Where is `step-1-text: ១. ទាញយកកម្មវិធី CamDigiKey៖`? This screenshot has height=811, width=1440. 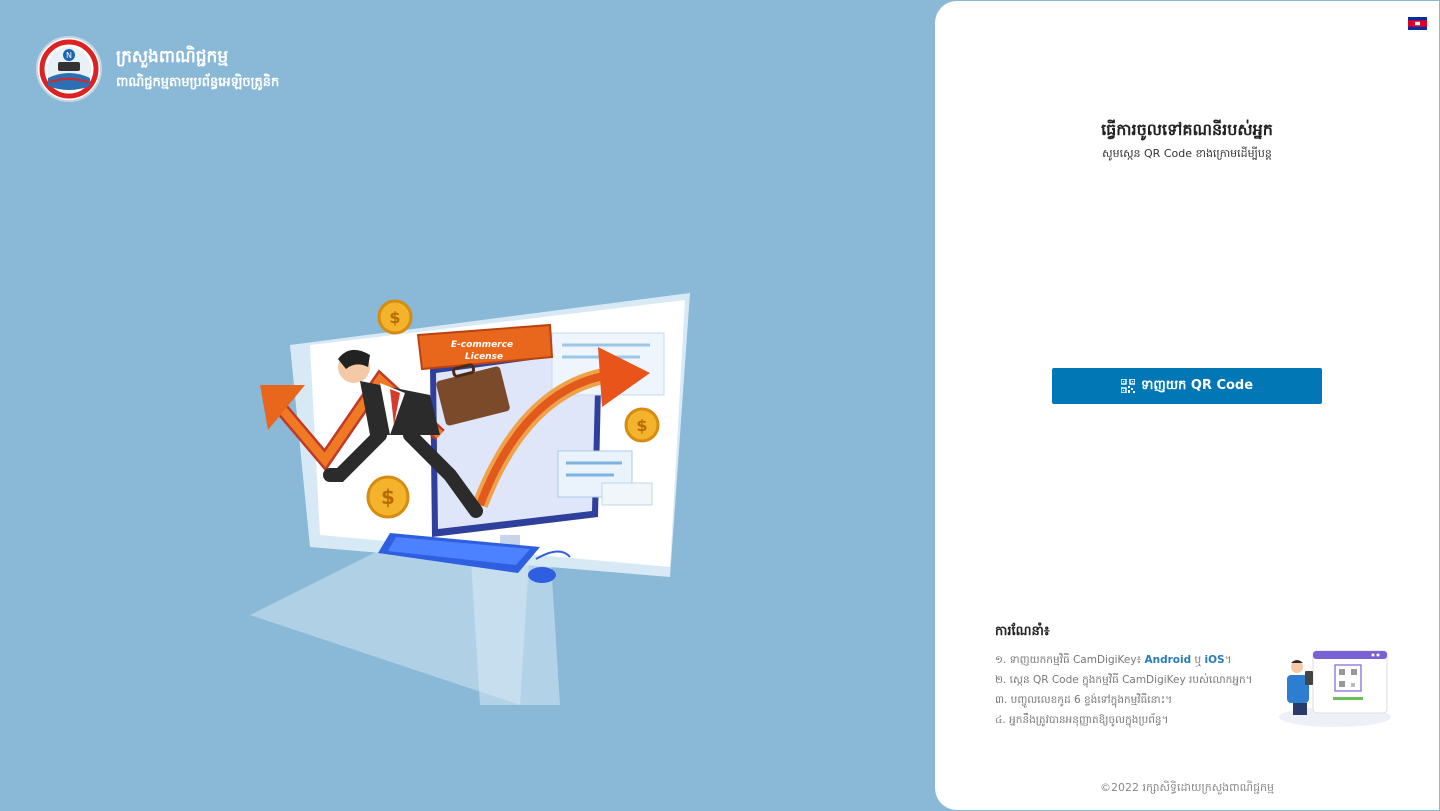 step-1-text: ១. ទាញយកកម្មវិធី CamDigiKey៖ is located at coordinates (1070, 660).